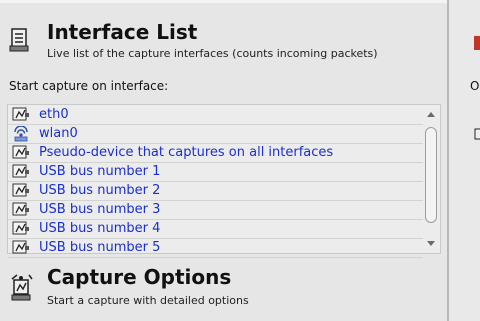  Describe the element at coordinates (215, 229) in the screenshot. I see `interface-item-usbmon4: USB bus number 4` at that location.